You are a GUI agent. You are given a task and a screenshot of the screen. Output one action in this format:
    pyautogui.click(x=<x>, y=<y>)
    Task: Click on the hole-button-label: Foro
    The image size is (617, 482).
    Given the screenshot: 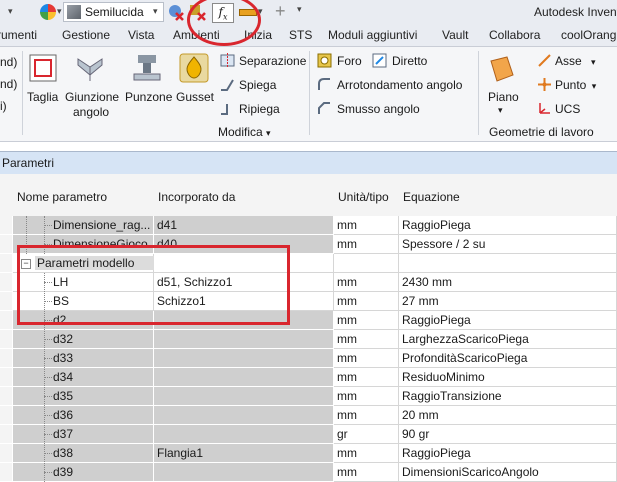 What is the action you would take?
    pyautogui.click(x=349, y=61)
    